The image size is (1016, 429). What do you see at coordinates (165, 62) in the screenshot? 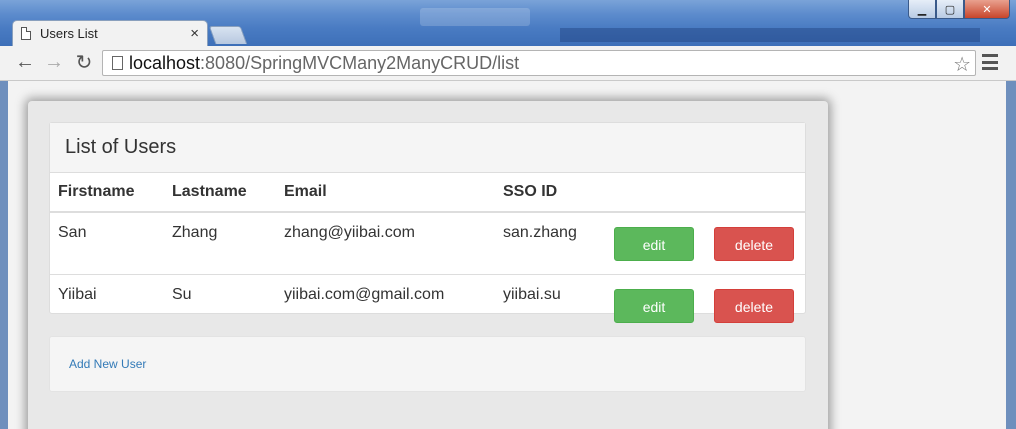
I see `url-host: localhost` at bounding box center [165, 62].